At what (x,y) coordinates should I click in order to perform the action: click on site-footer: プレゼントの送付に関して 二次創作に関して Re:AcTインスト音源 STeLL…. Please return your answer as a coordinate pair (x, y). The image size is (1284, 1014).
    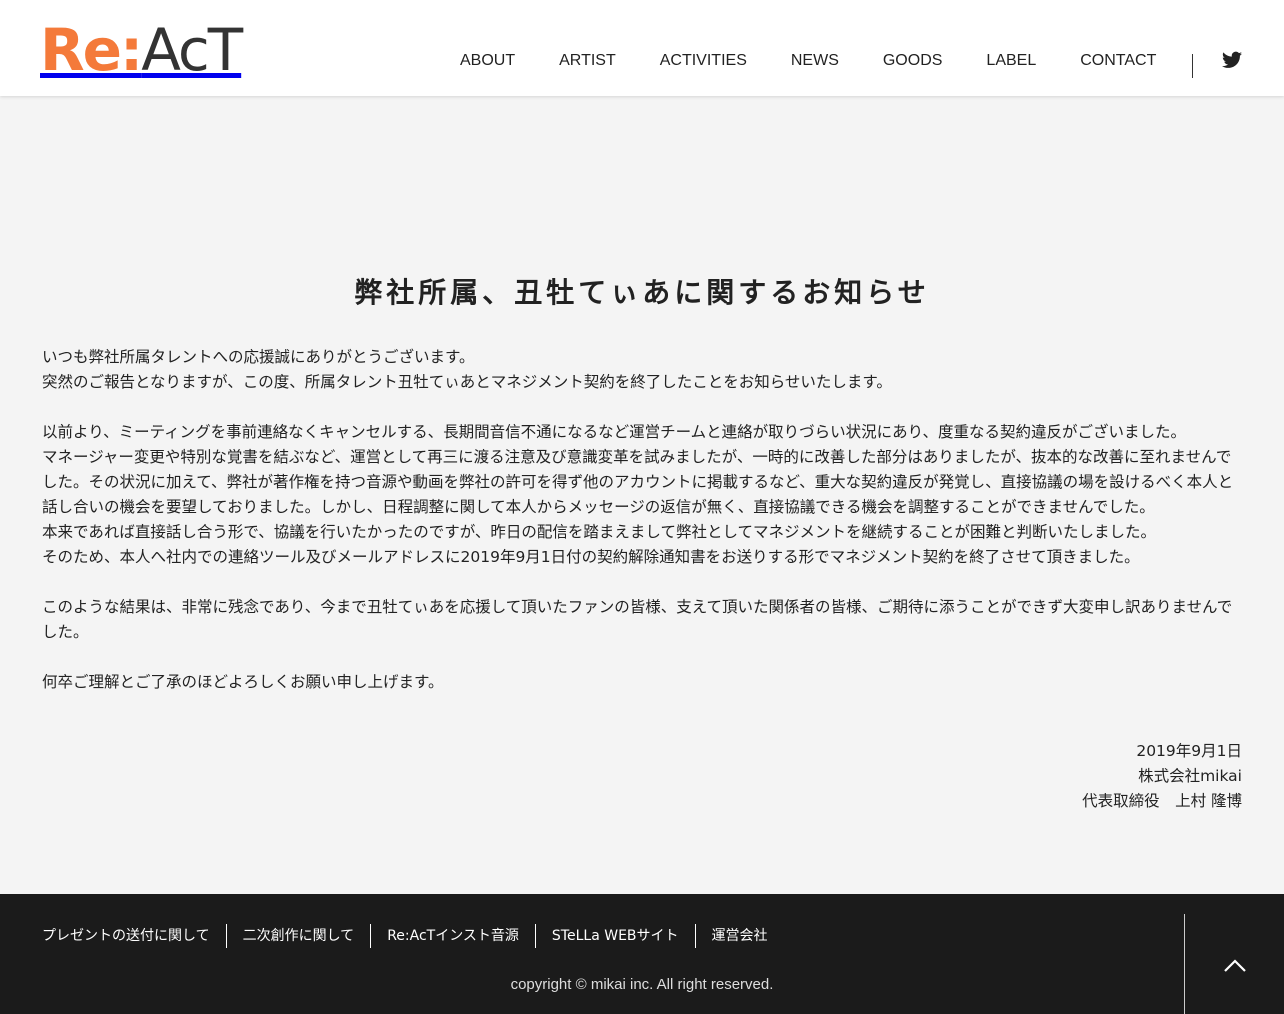
    Looking at the image, I should click on (642, 954).